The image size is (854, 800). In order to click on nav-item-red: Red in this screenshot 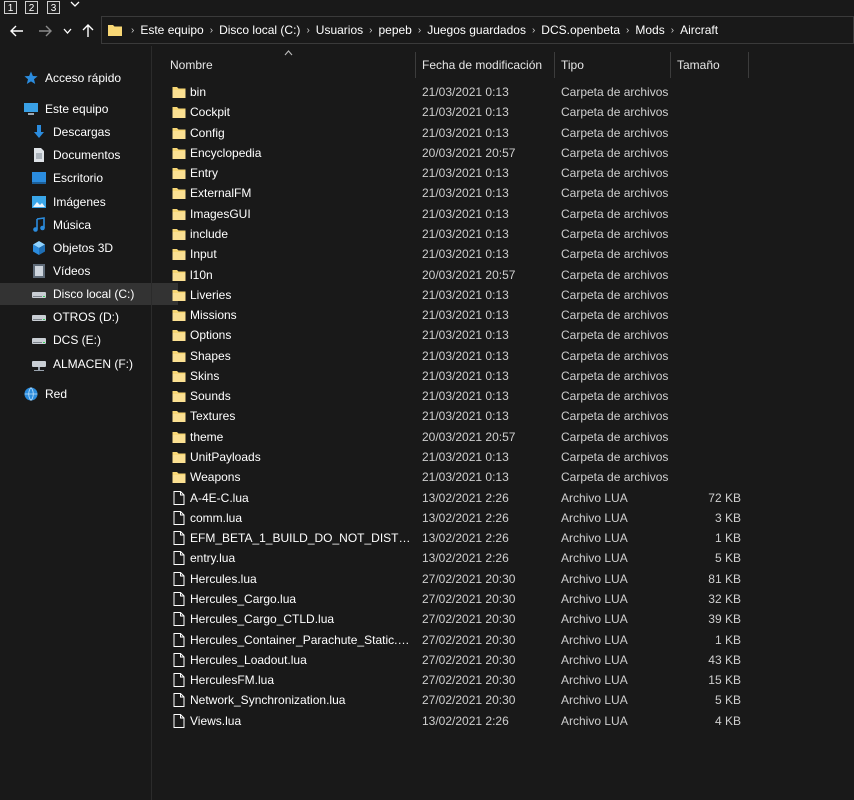, I will do `click(85, 394)`.